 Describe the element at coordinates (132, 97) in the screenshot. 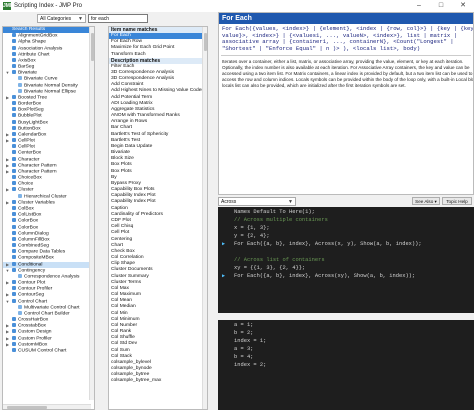

I see `item-list-item-label: Add Potential Term` at that location.